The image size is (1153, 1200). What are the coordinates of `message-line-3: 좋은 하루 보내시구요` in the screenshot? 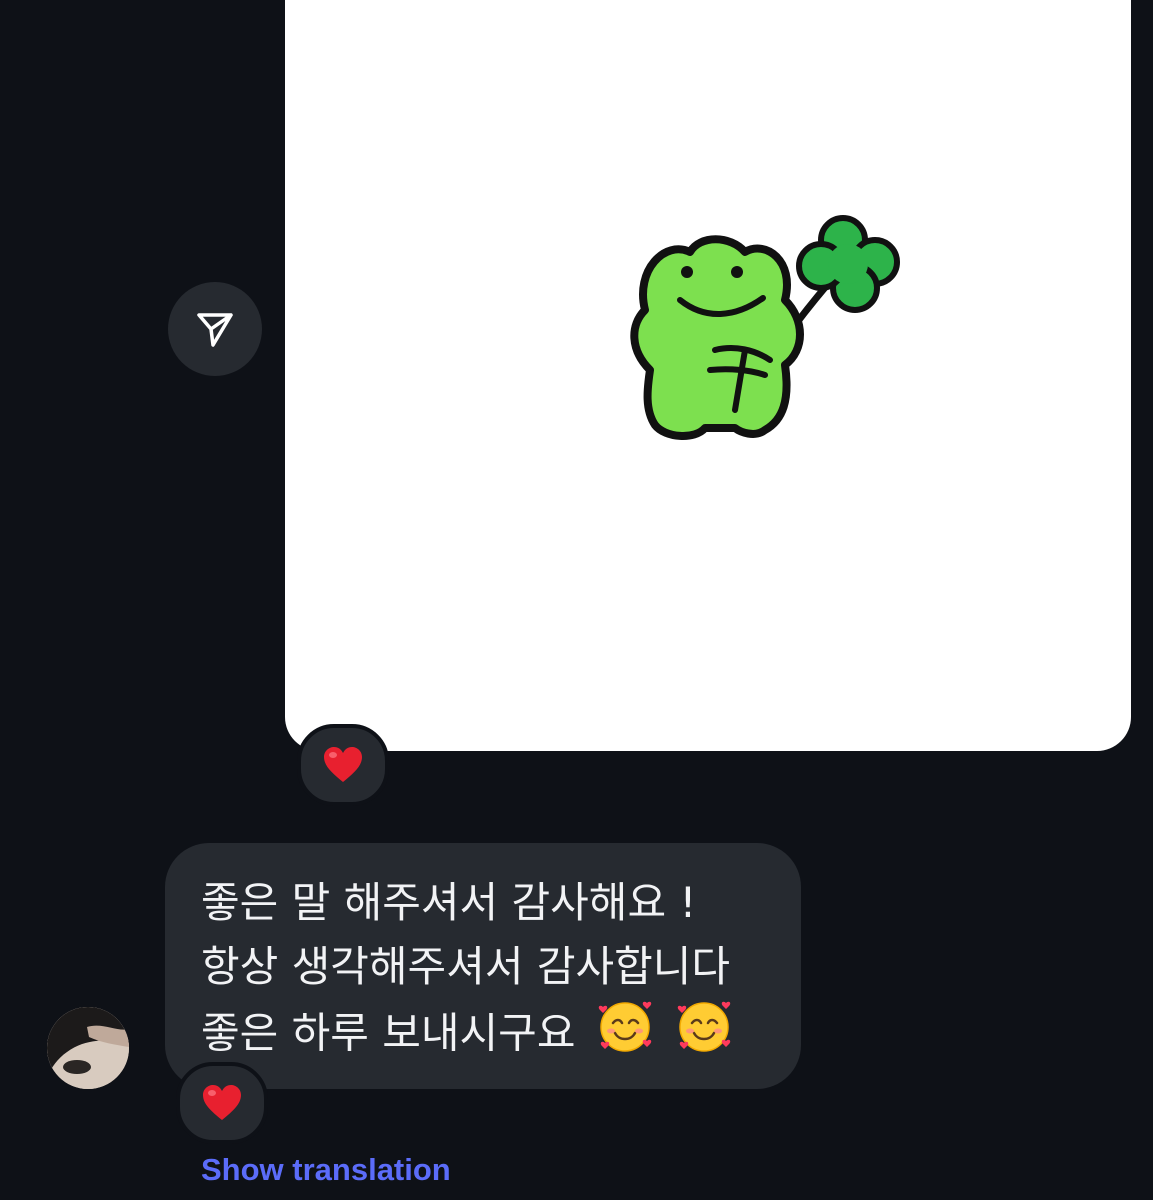 It's located at (483, 1036).